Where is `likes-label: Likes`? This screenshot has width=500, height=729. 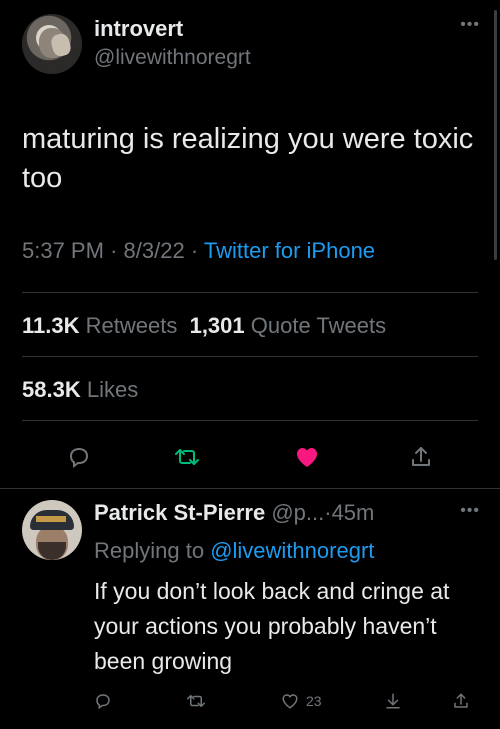
likes-label: Likes is located at coordinates (112, 389).